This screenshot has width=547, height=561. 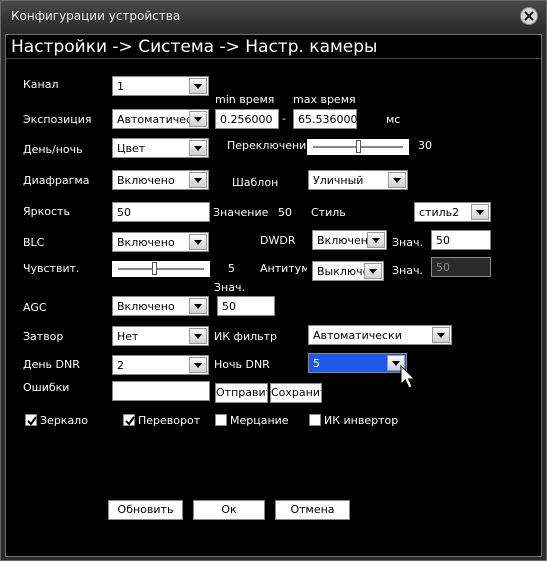 What do you see at coordinates (273, 16) in the screenshot?
I see `title-bar: Конфигурации устройства` at bounding box center [273, 16].